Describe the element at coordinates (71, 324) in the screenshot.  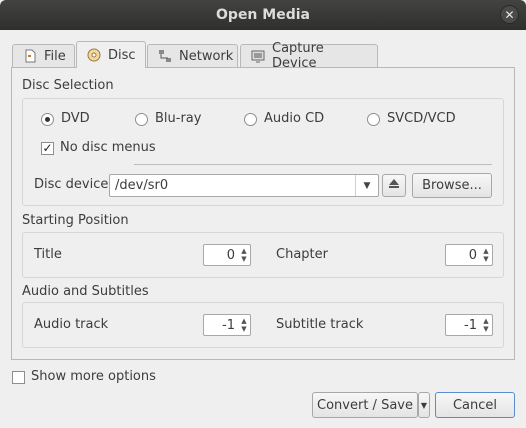
I see `audio-track-label: Audio track` at that location.